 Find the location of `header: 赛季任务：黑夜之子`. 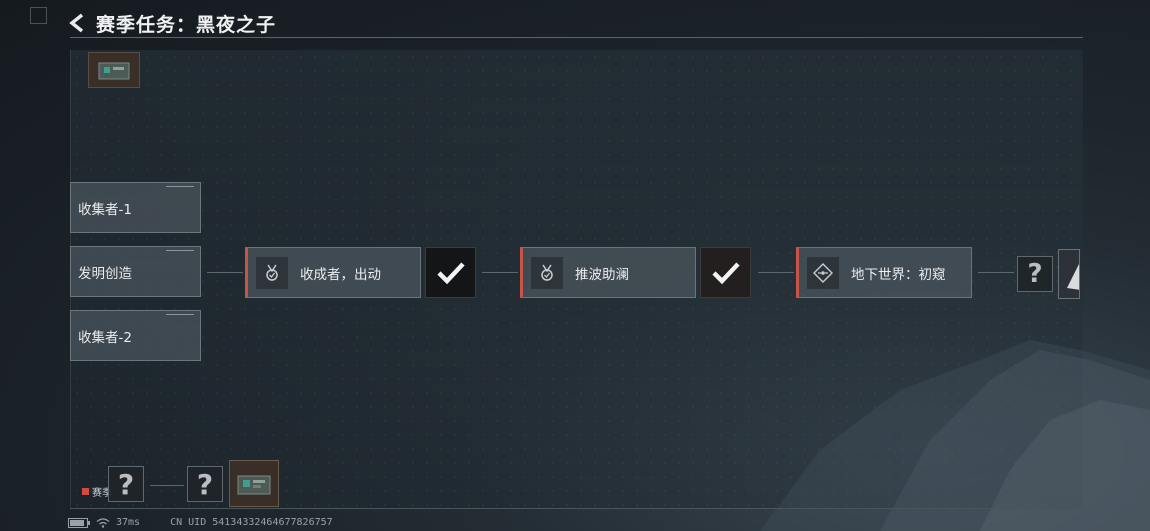

header: 赛季任务：黑夜之子 is located at coordinates (171, 23).